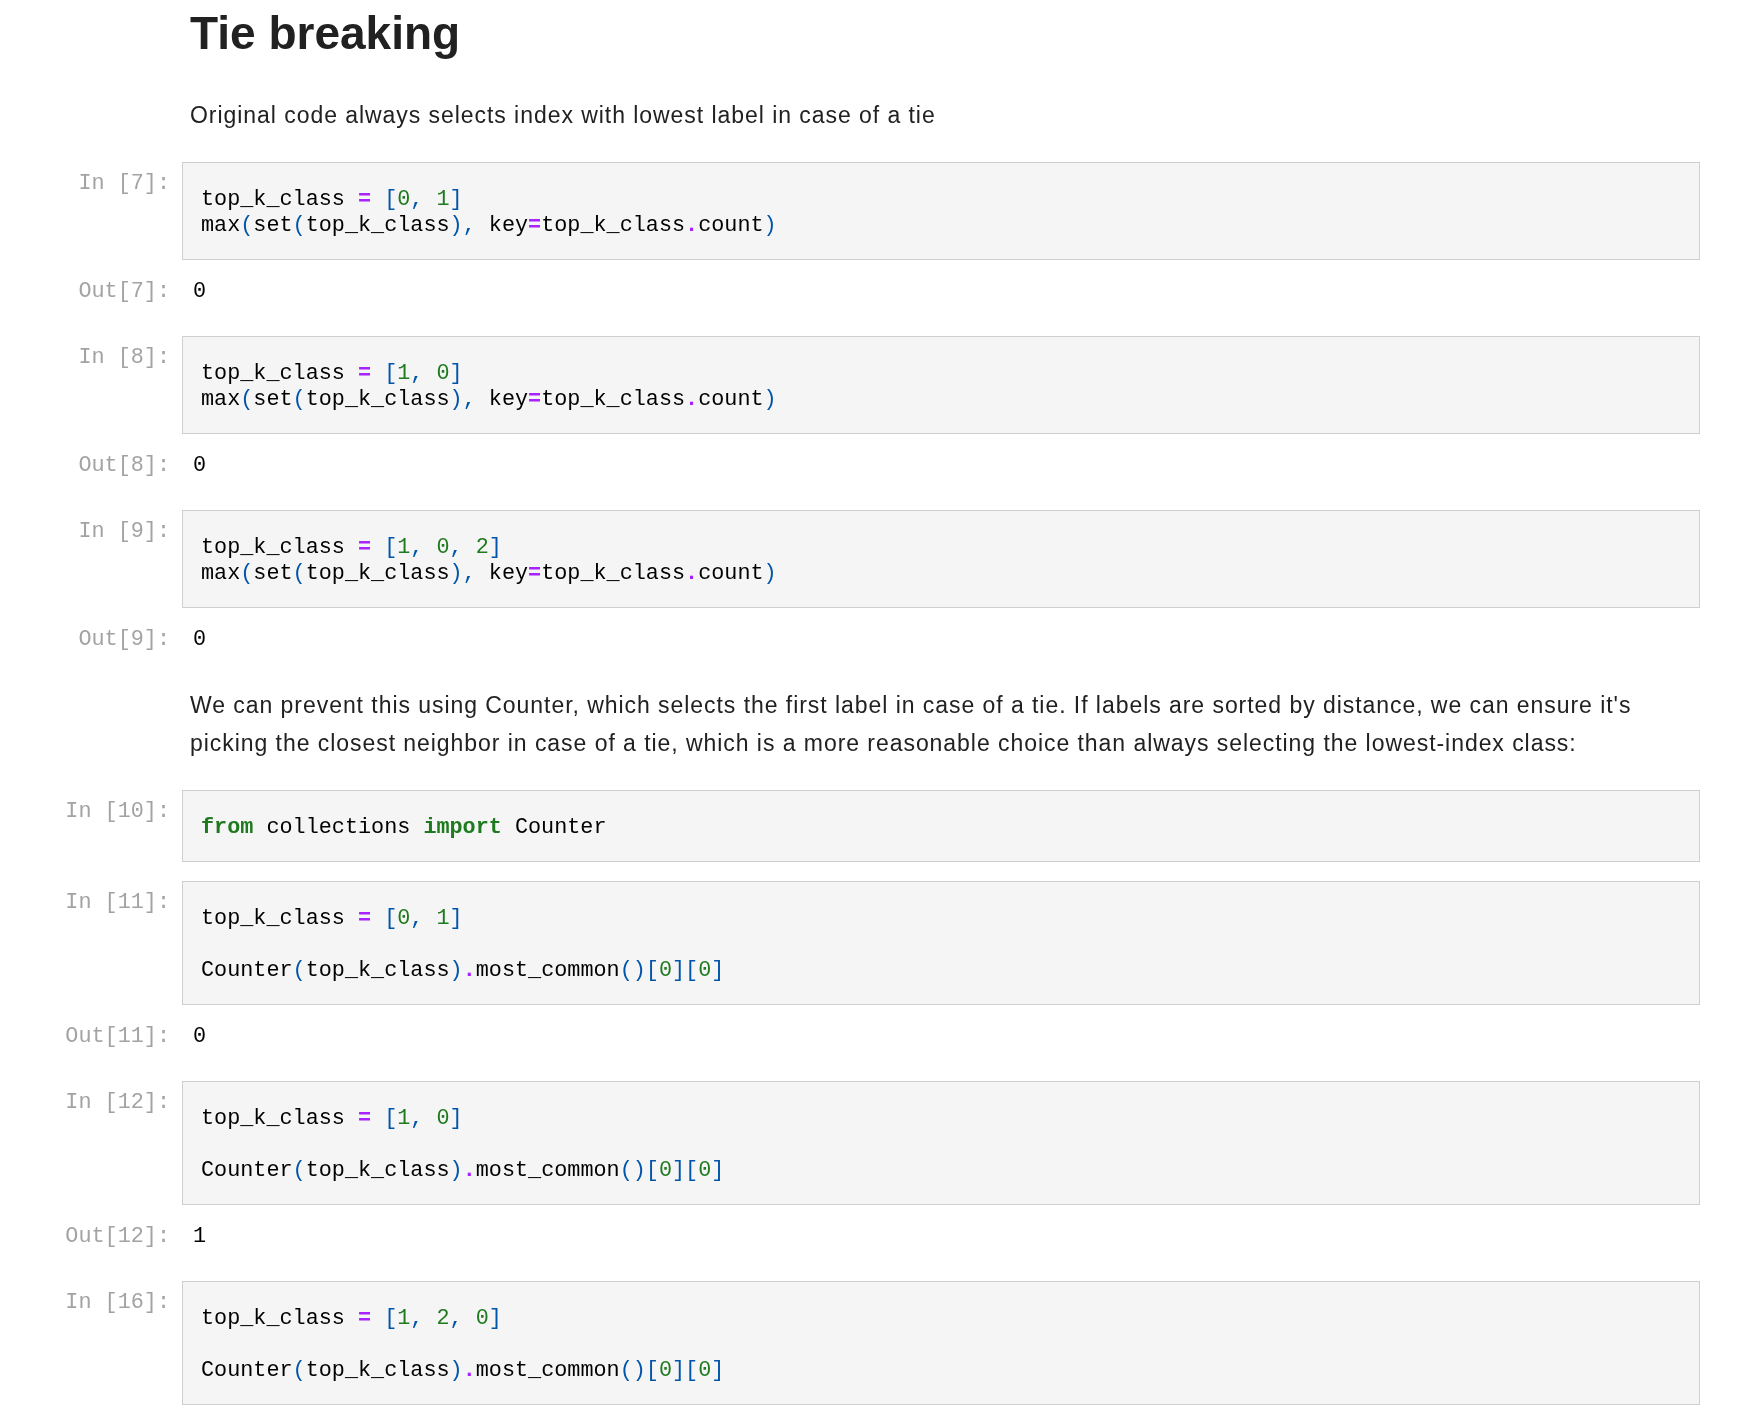 This screenshot has width=1756, height=1428. What do you see at coordinates (351, 1319) in the screenshot?
I see `code-line: top_k_class = [1, 2, 0]` at bounding box center [351, 1319].